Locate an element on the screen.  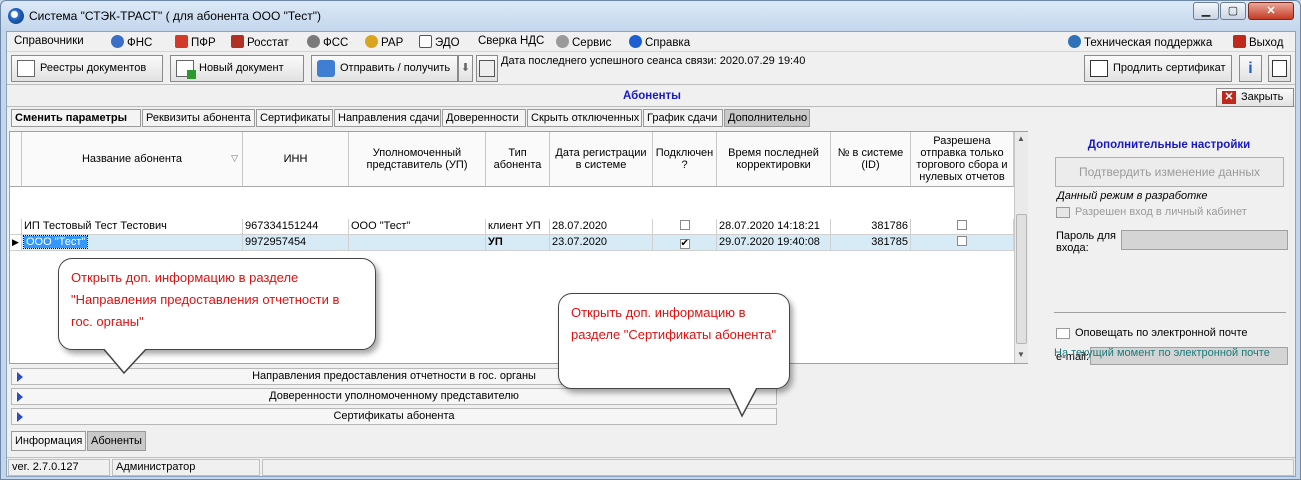
new-document-button: Новый документ is located at coordinates (237, 68).